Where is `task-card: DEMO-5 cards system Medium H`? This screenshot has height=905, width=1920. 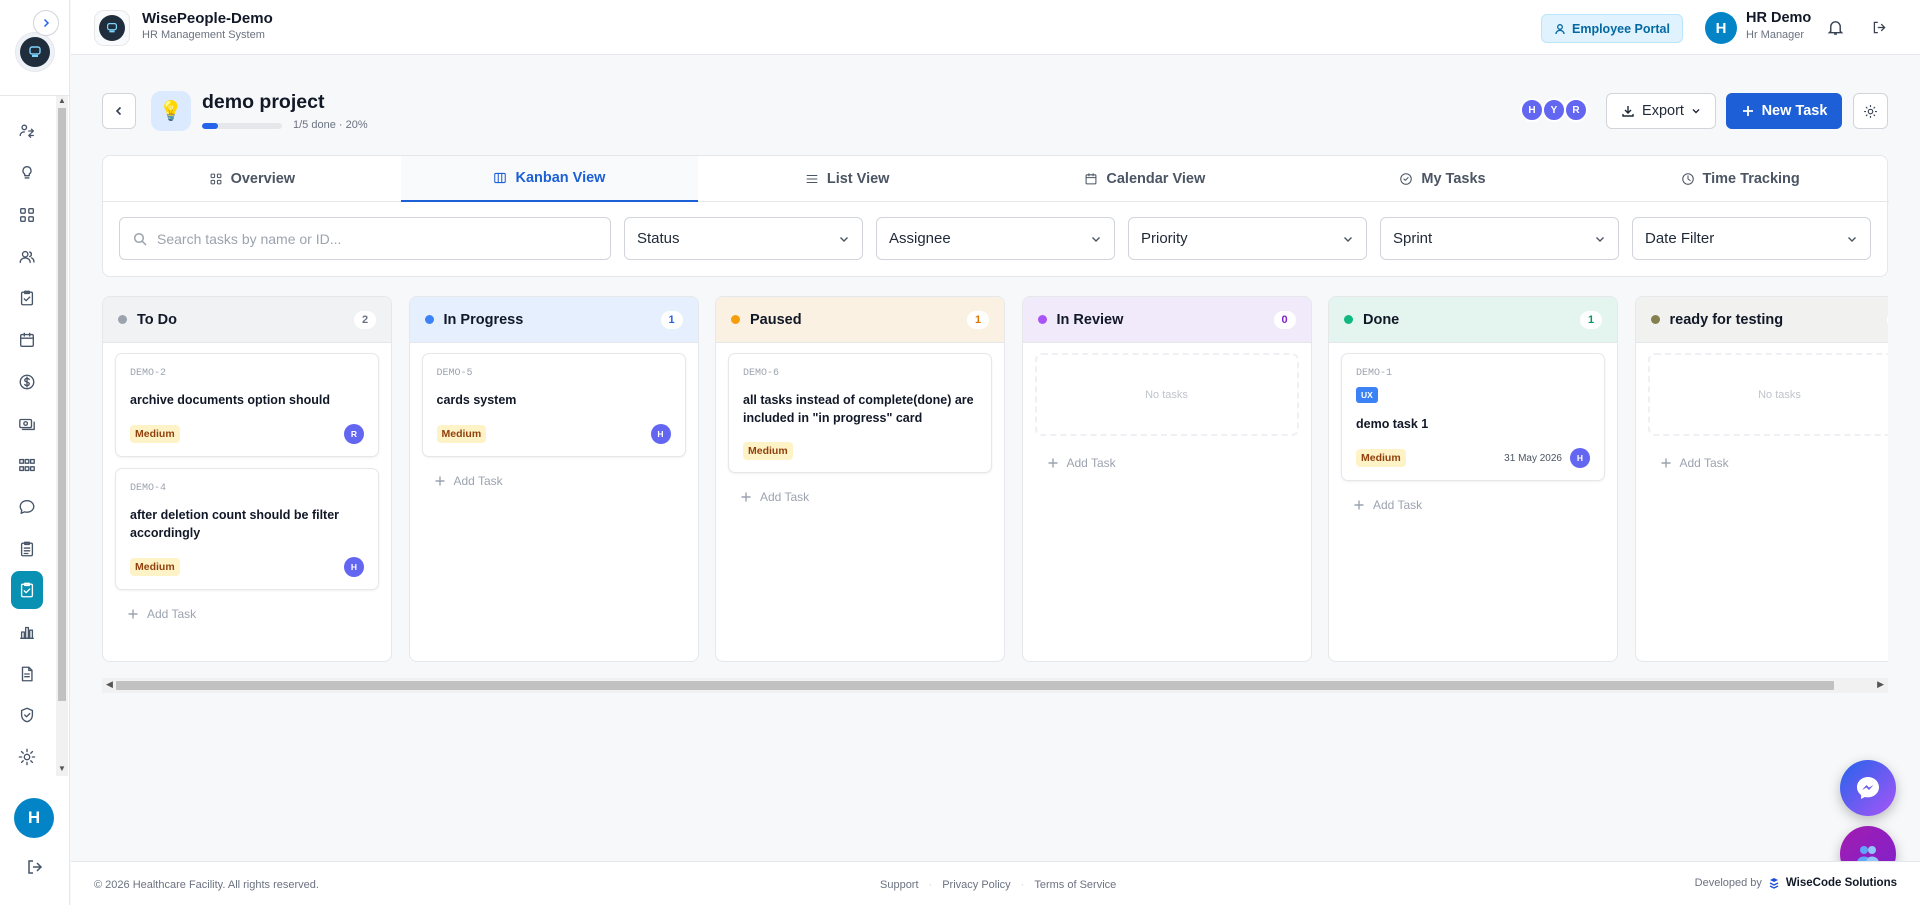 task-card: DEMO-5 cards system Medium H is located at coordinates (553, 405).